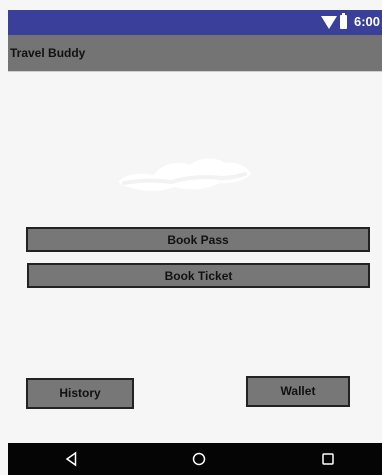  I want to click on cloud-icon, so click(185, 174).